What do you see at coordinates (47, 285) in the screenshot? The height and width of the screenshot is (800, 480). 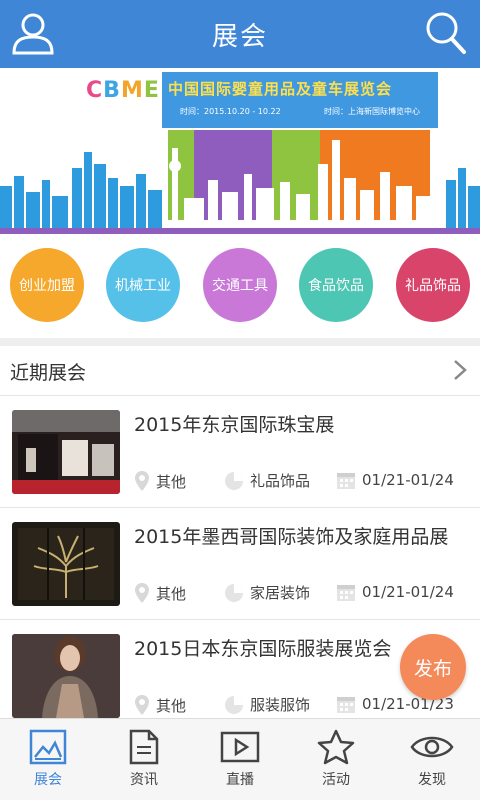 I see `category-startup: 创业加盟` at bounding box center [47, 285].